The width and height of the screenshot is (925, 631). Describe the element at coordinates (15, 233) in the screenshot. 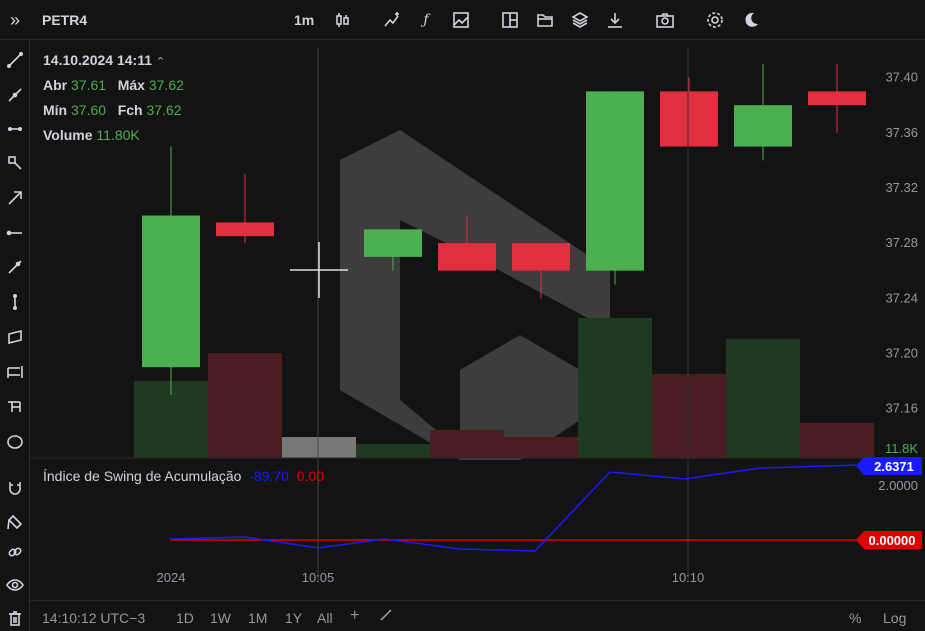

I see `horizontal-ray-icon` at that location.